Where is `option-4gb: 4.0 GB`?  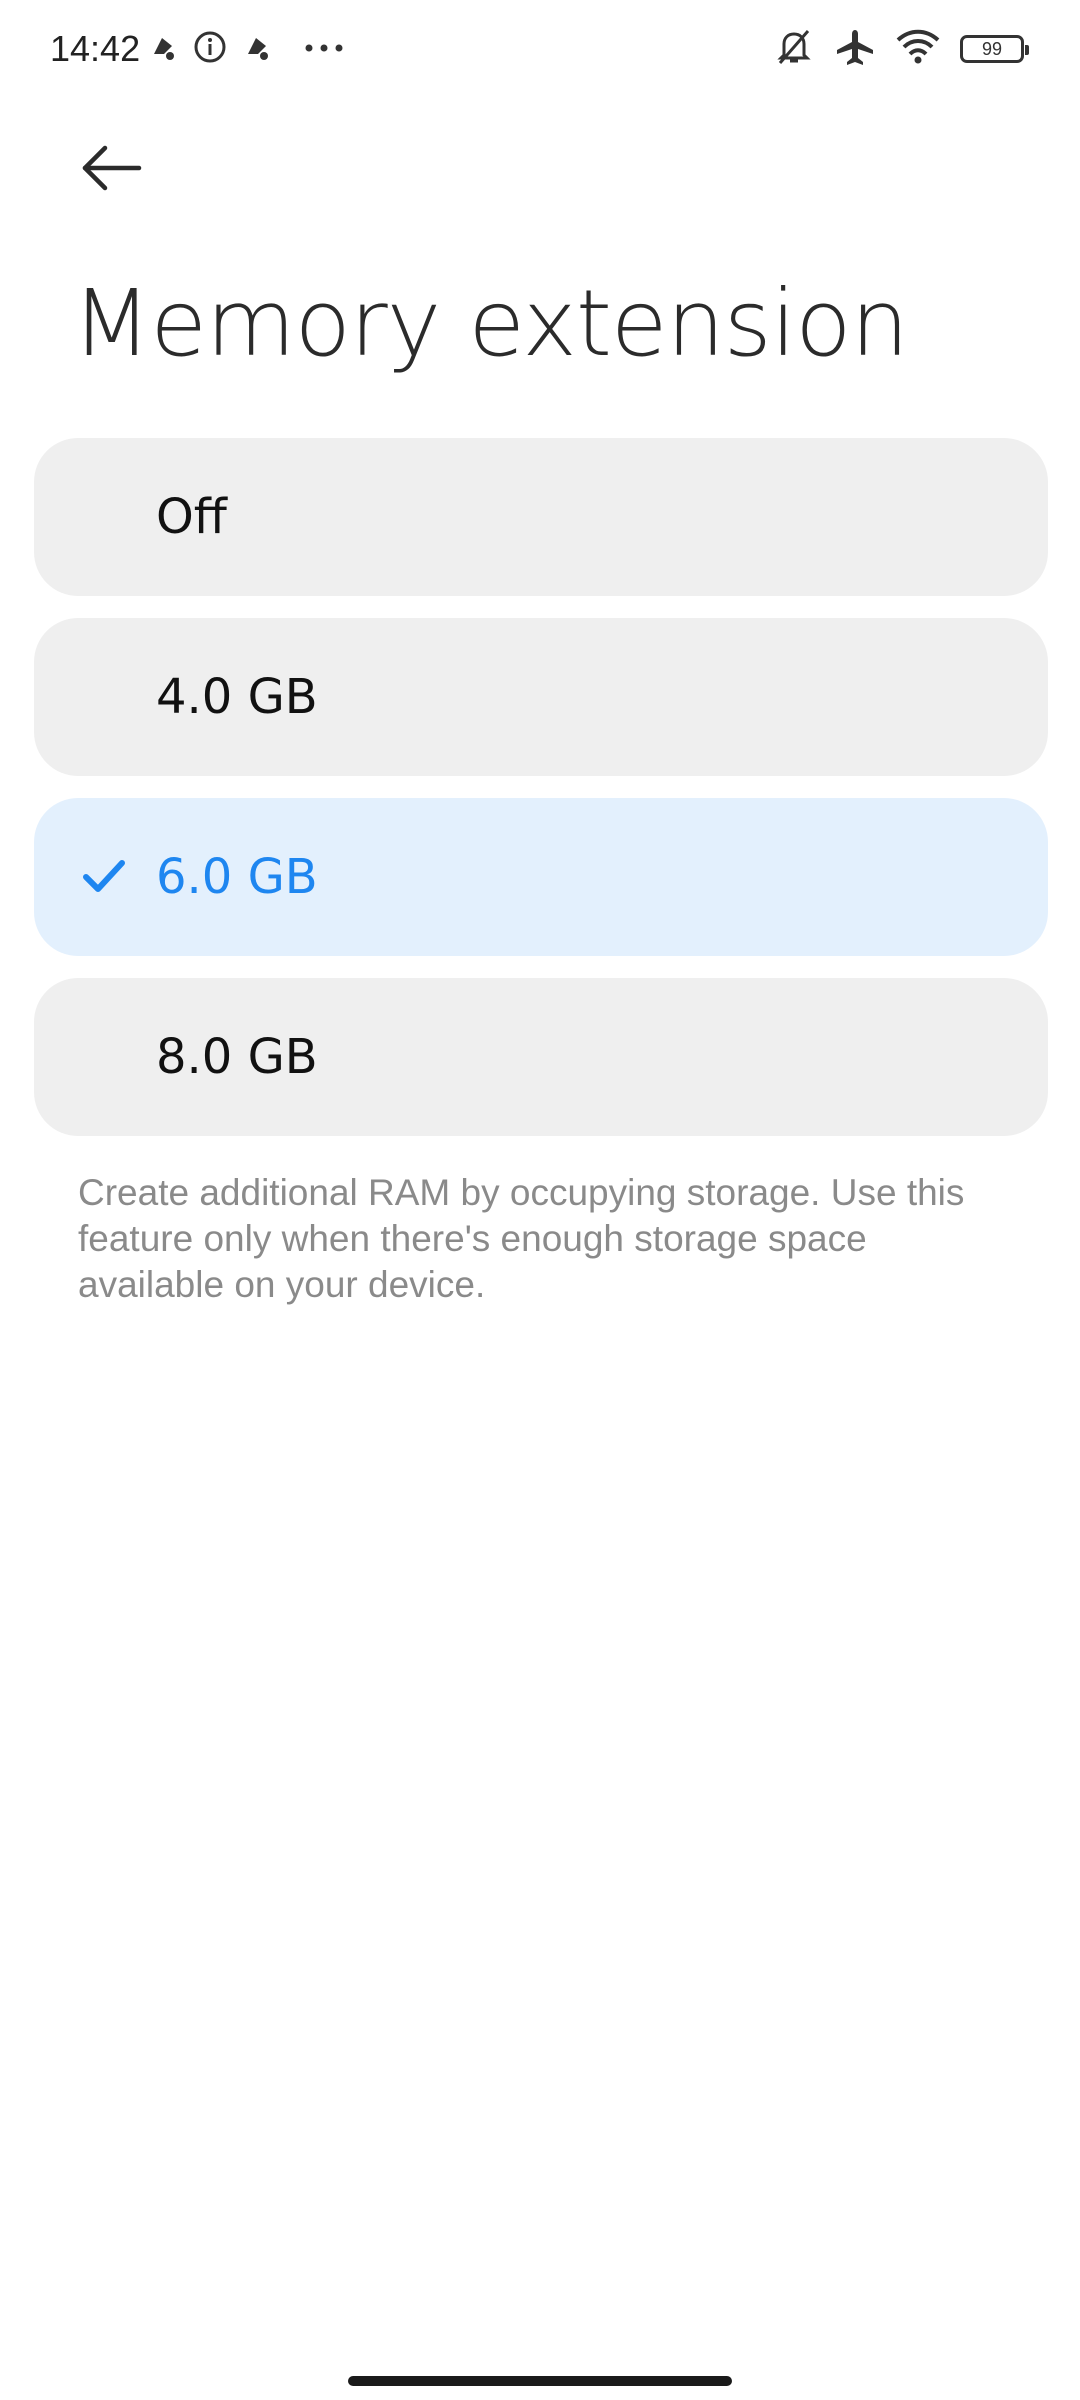
option-4gb: 4.0 GB is located at coordinates (541, 697).